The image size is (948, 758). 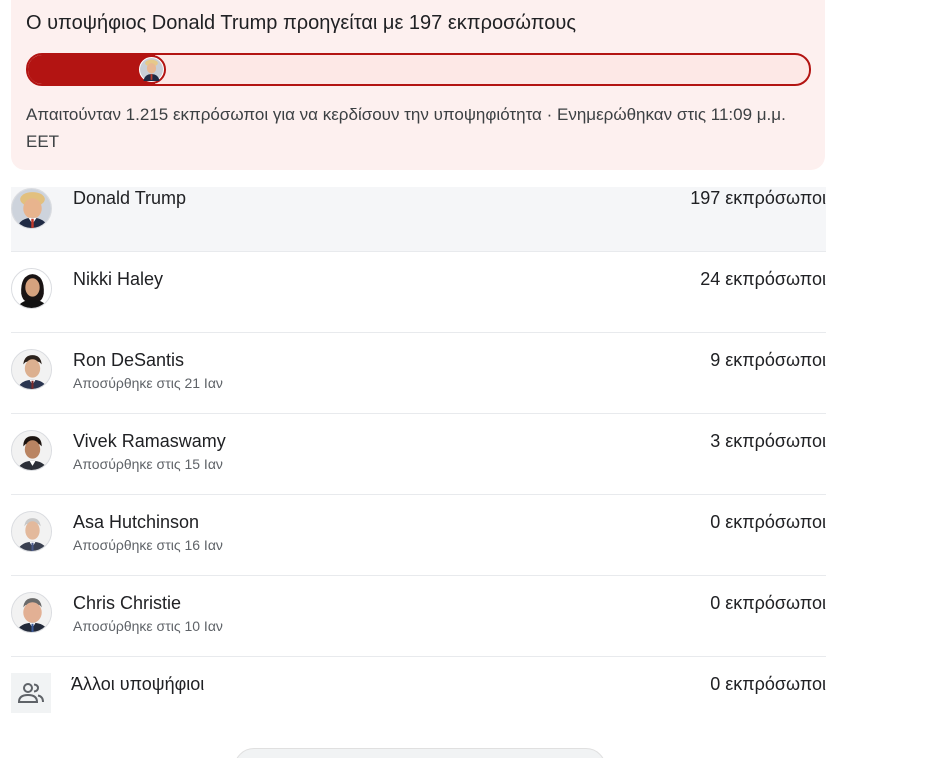 I want to click on trump-avatar, so click(x=31, y=208).